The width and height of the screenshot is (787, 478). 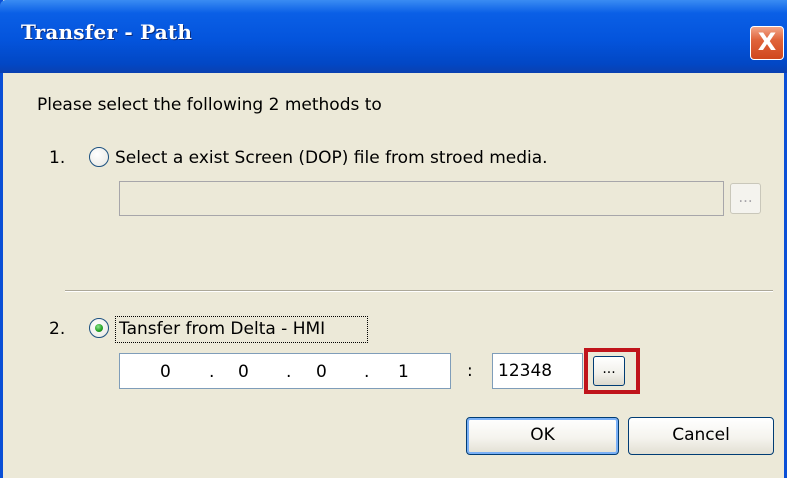 I want to click on option2-radio, so click(x=99, y=328).